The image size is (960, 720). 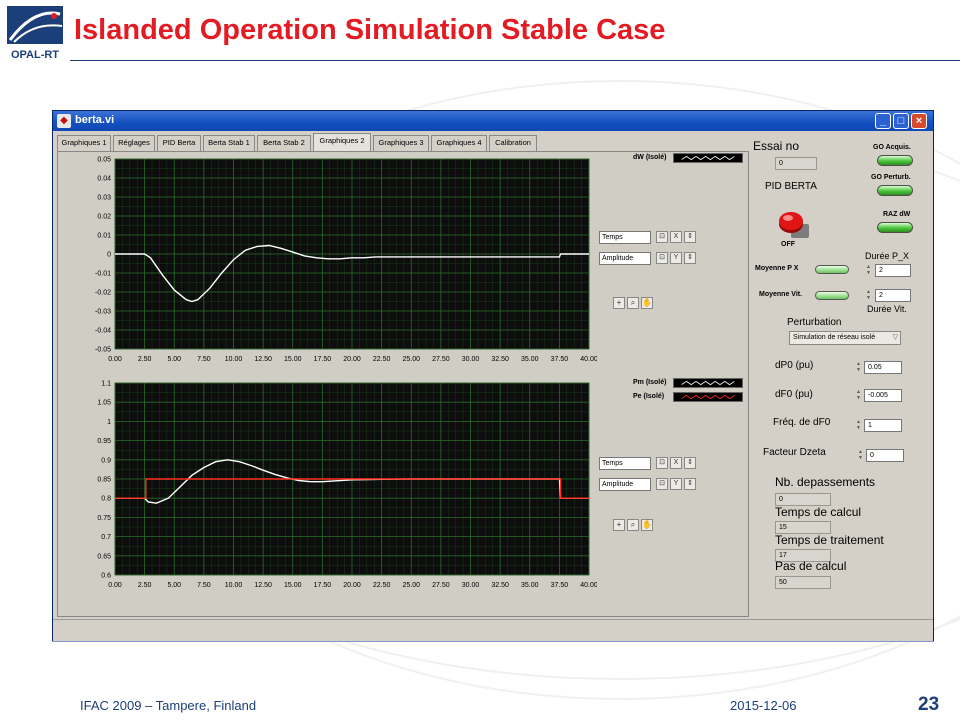 I want to click on tab-pid-berta: PID Berta, so click(x=179, y=143).